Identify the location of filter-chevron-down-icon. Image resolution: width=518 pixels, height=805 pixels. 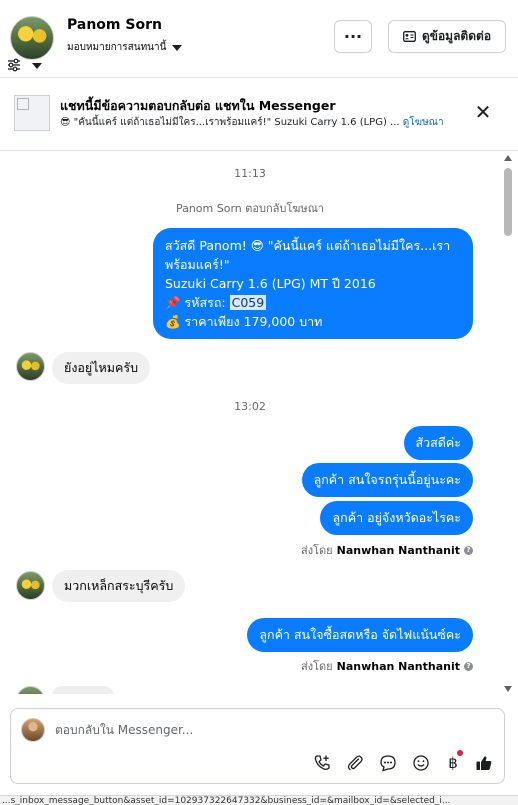
(37, 66).